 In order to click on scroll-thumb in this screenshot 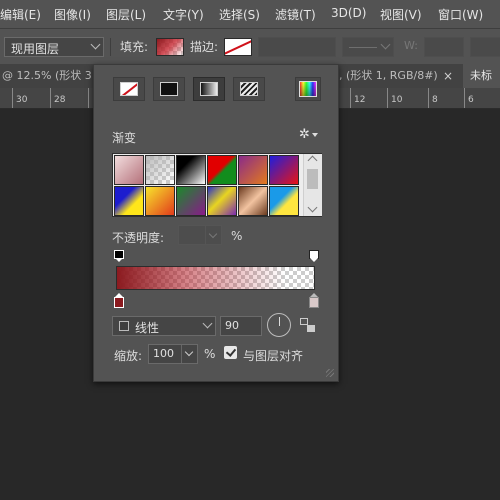, I will do `click(312, 179)`.